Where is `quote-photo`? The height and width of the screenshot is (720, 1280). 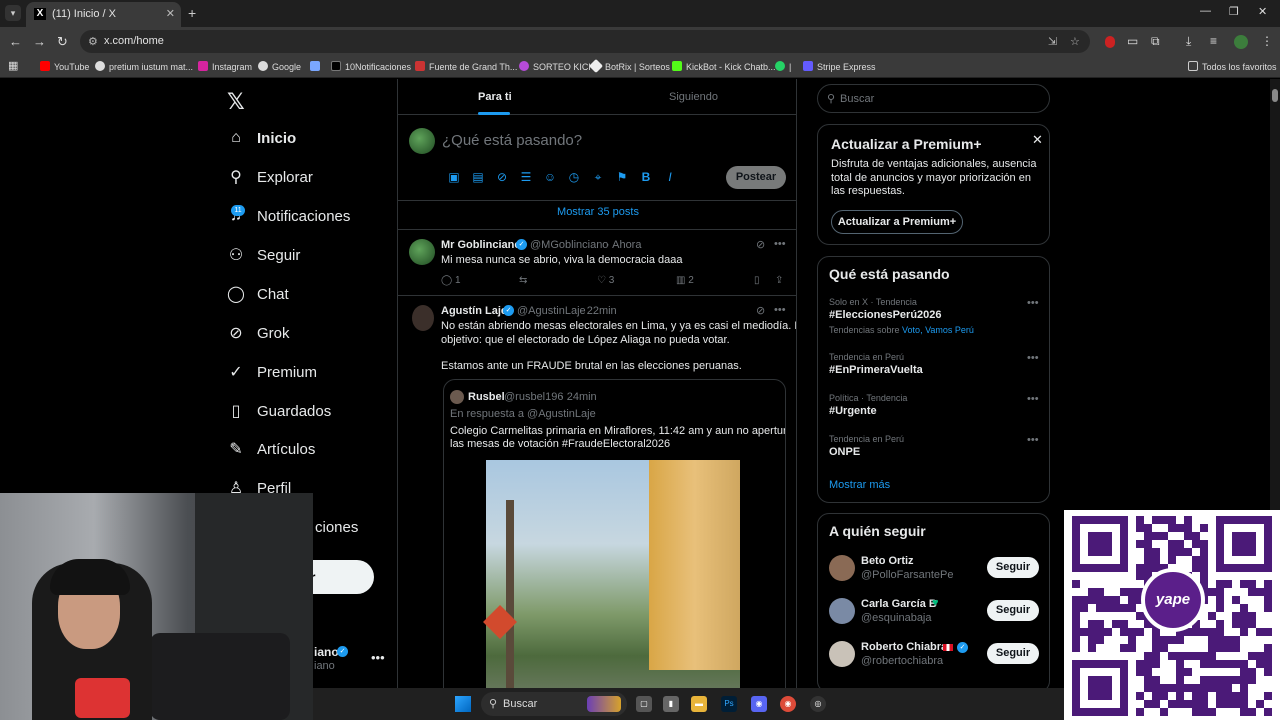 quote-photo is located at coordinates (611, 590).